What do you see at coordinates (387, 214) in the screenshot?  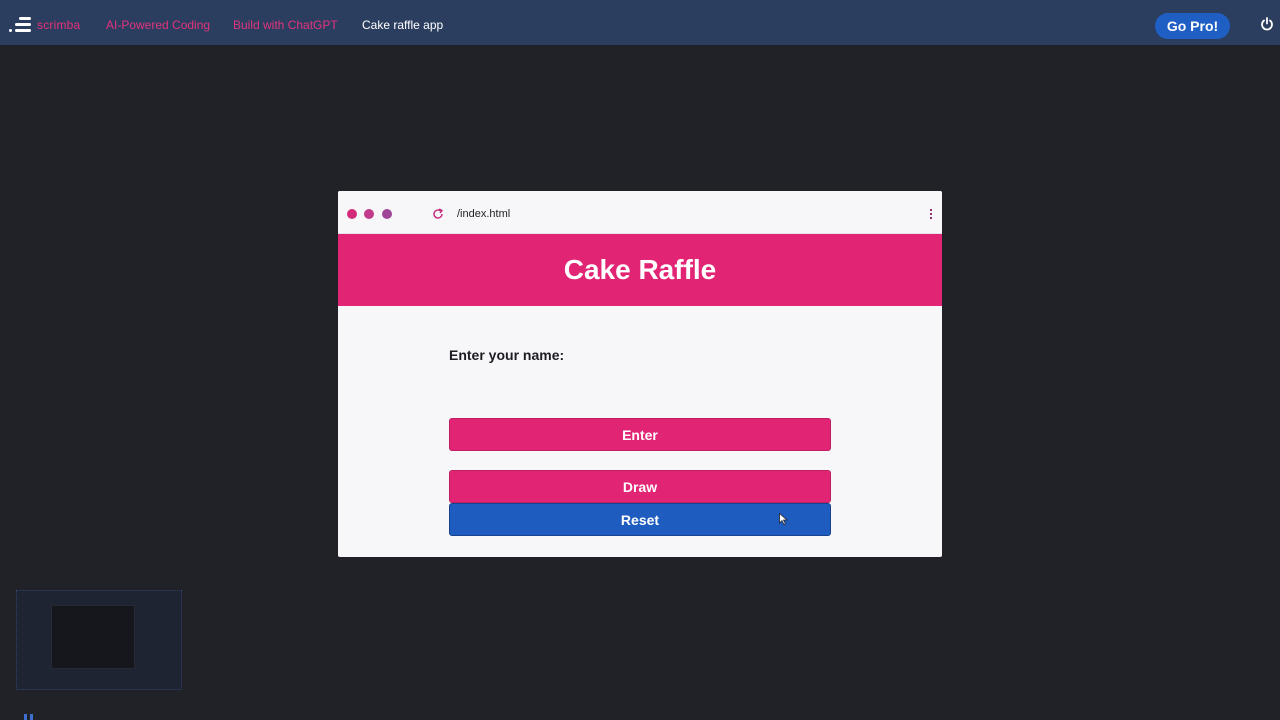 I see `window-maximize-dot` at bounding box center [387, 214].